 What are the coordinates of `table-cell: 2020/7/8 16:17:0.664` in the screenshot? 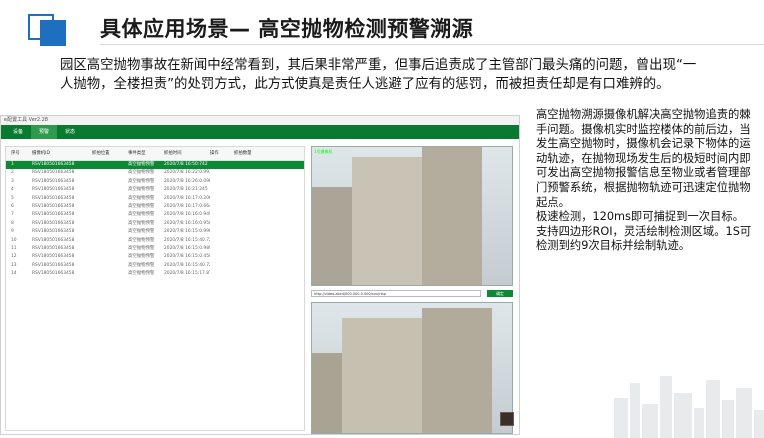 It's located at (187, 206).